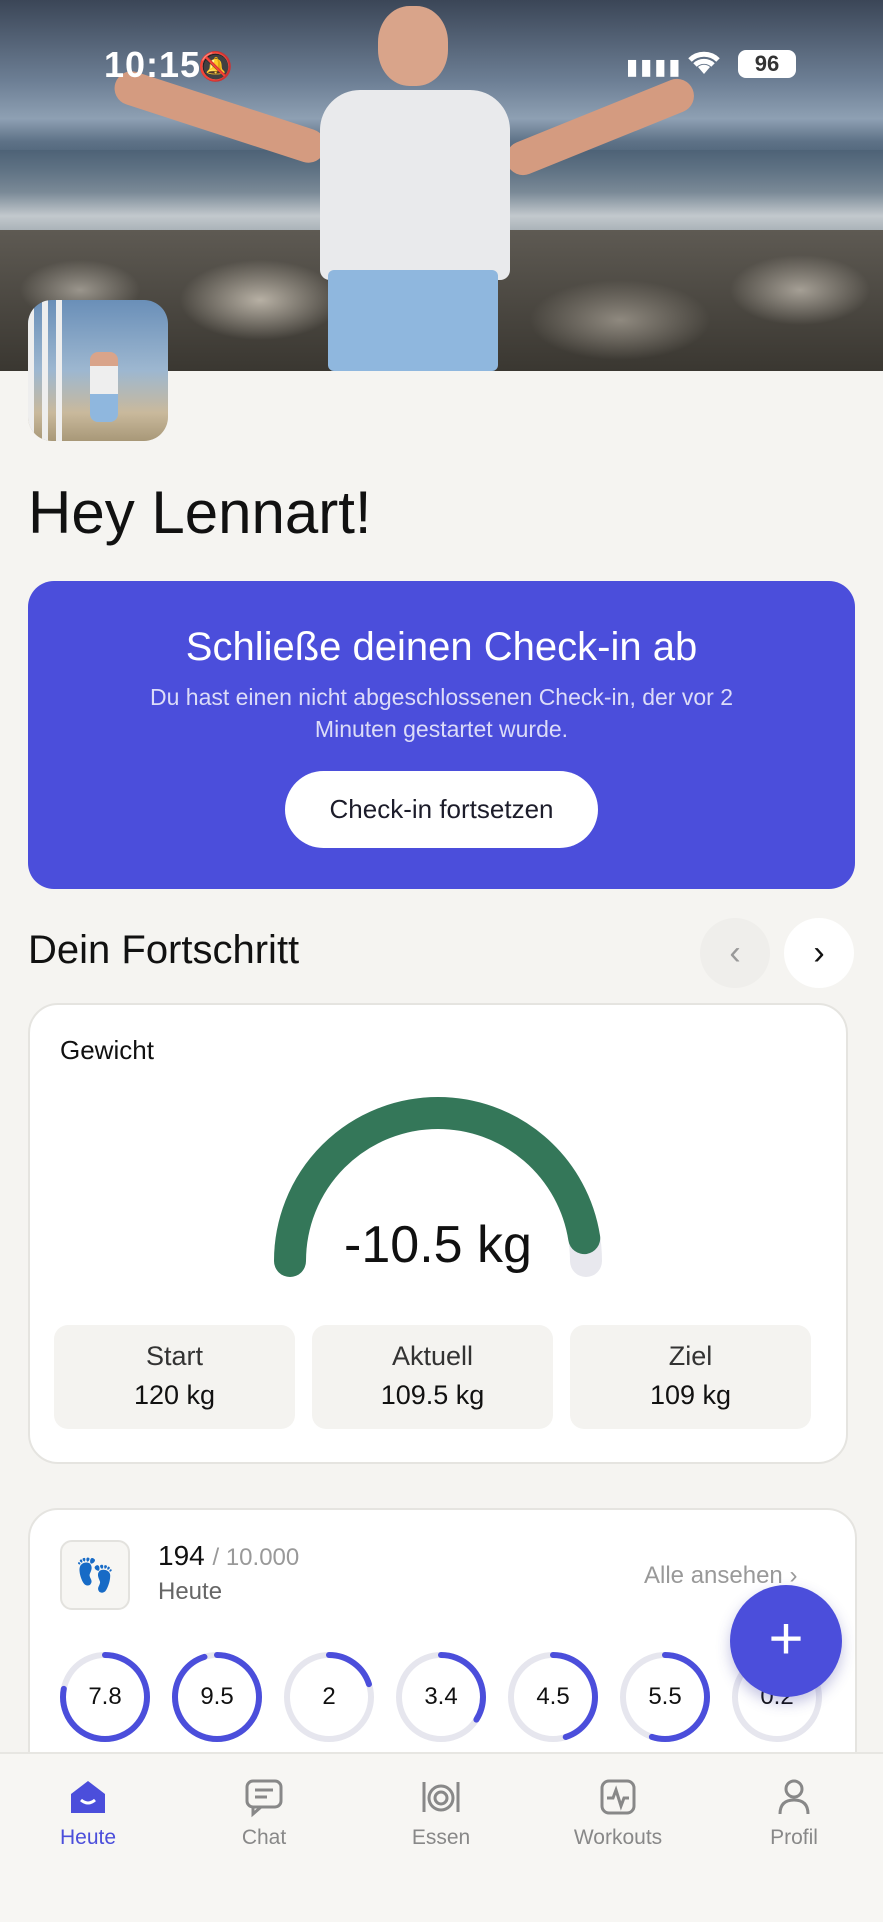  I want to click on day-ring: 5.5, so click(665, 1697).